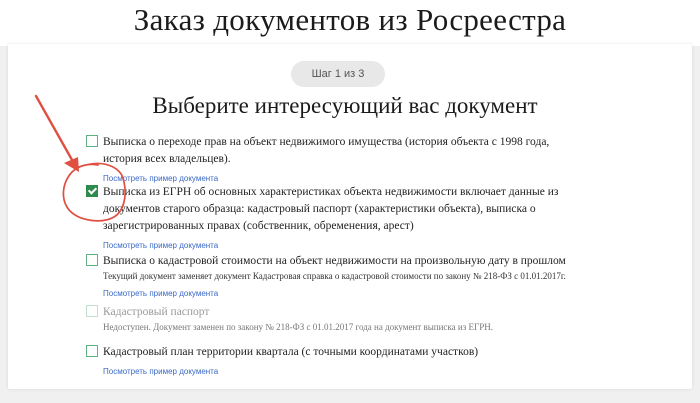 This screenshot has height=403, width=700. I want to click on red-arrow-icon, so click(56, 133).